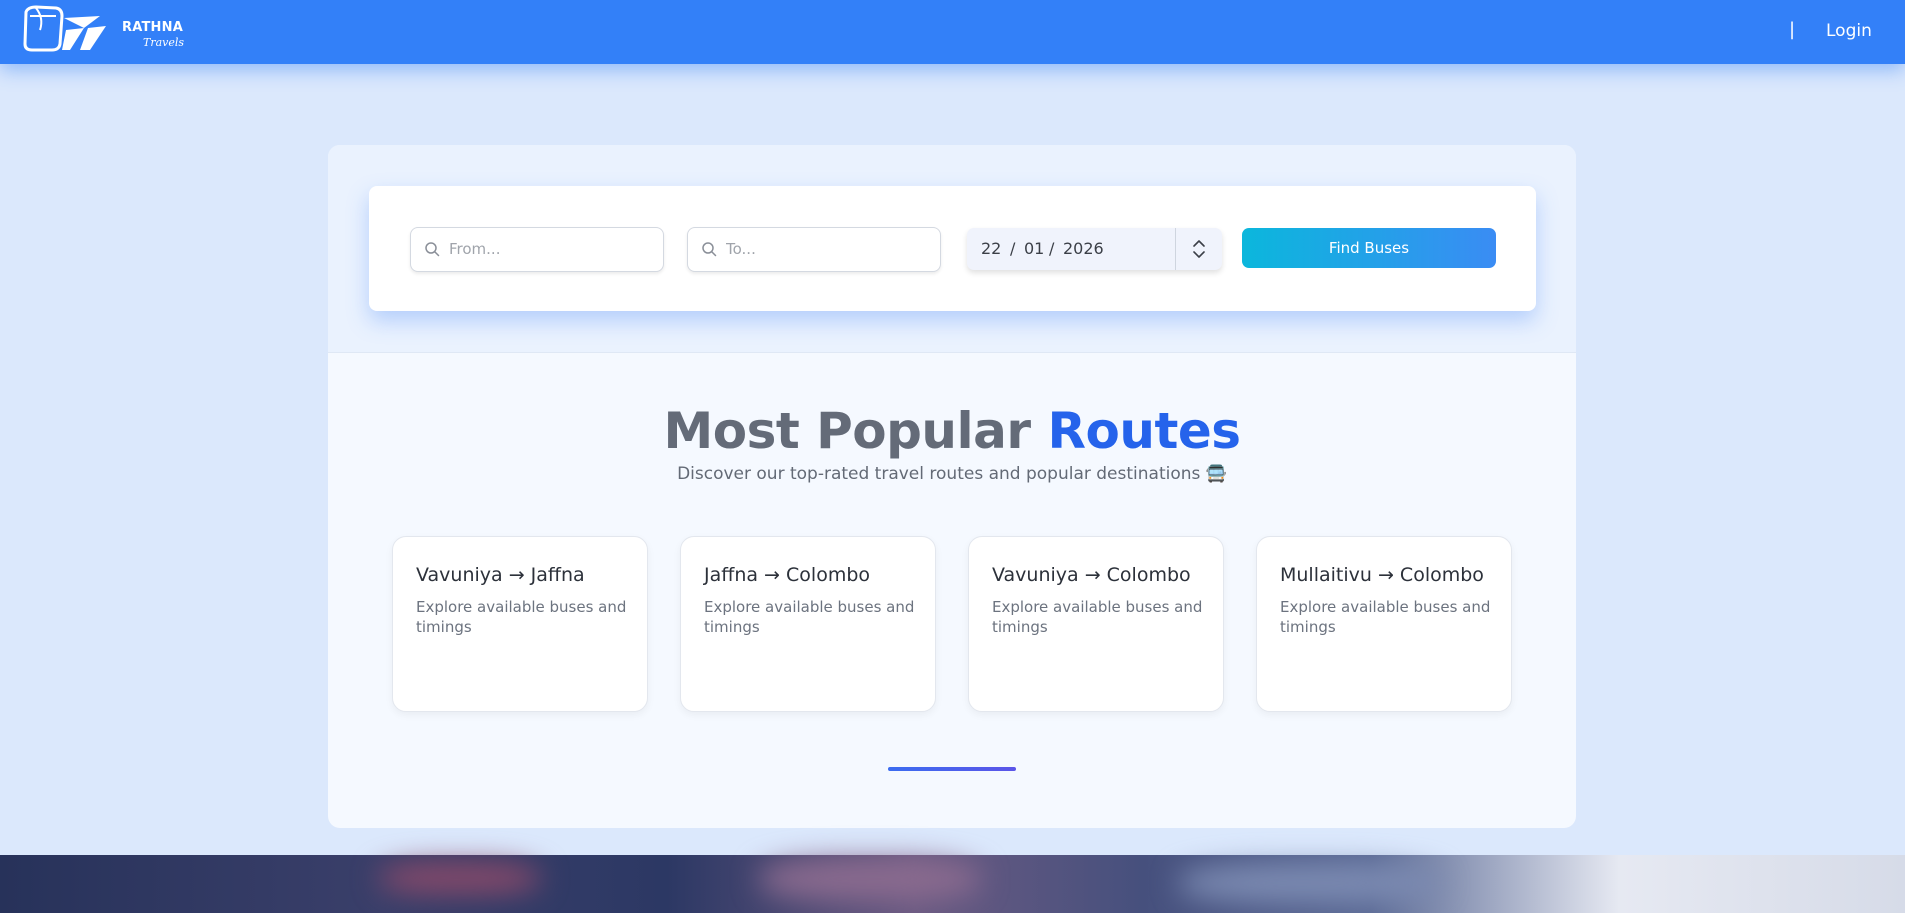 Image resolution: width=1905 pixels, height=913 pixels. What do you see at coordinates (787, 575) in the screenshot?
I see `route-name: Jaffna → Colombo` at bounding box center [787, 575].